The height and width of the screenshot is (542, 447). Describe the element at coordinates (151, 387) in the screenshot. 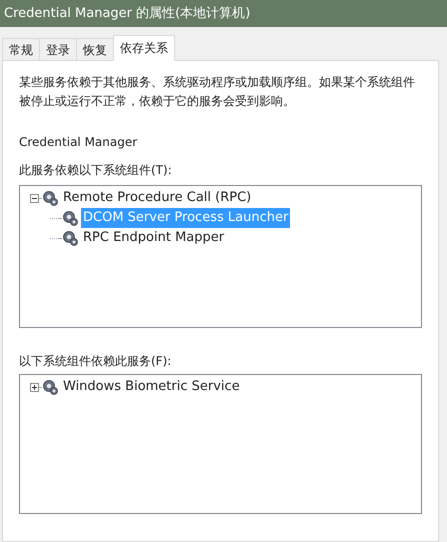

I see `tree-item: Windows Biometric Service` at that location.